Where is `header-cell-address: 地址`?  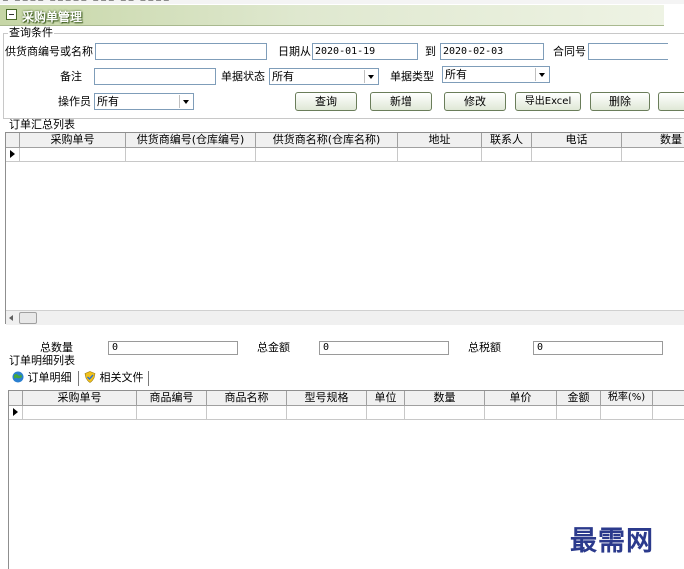
header-cell-address: 地址 is located at coordinates (440, 140).